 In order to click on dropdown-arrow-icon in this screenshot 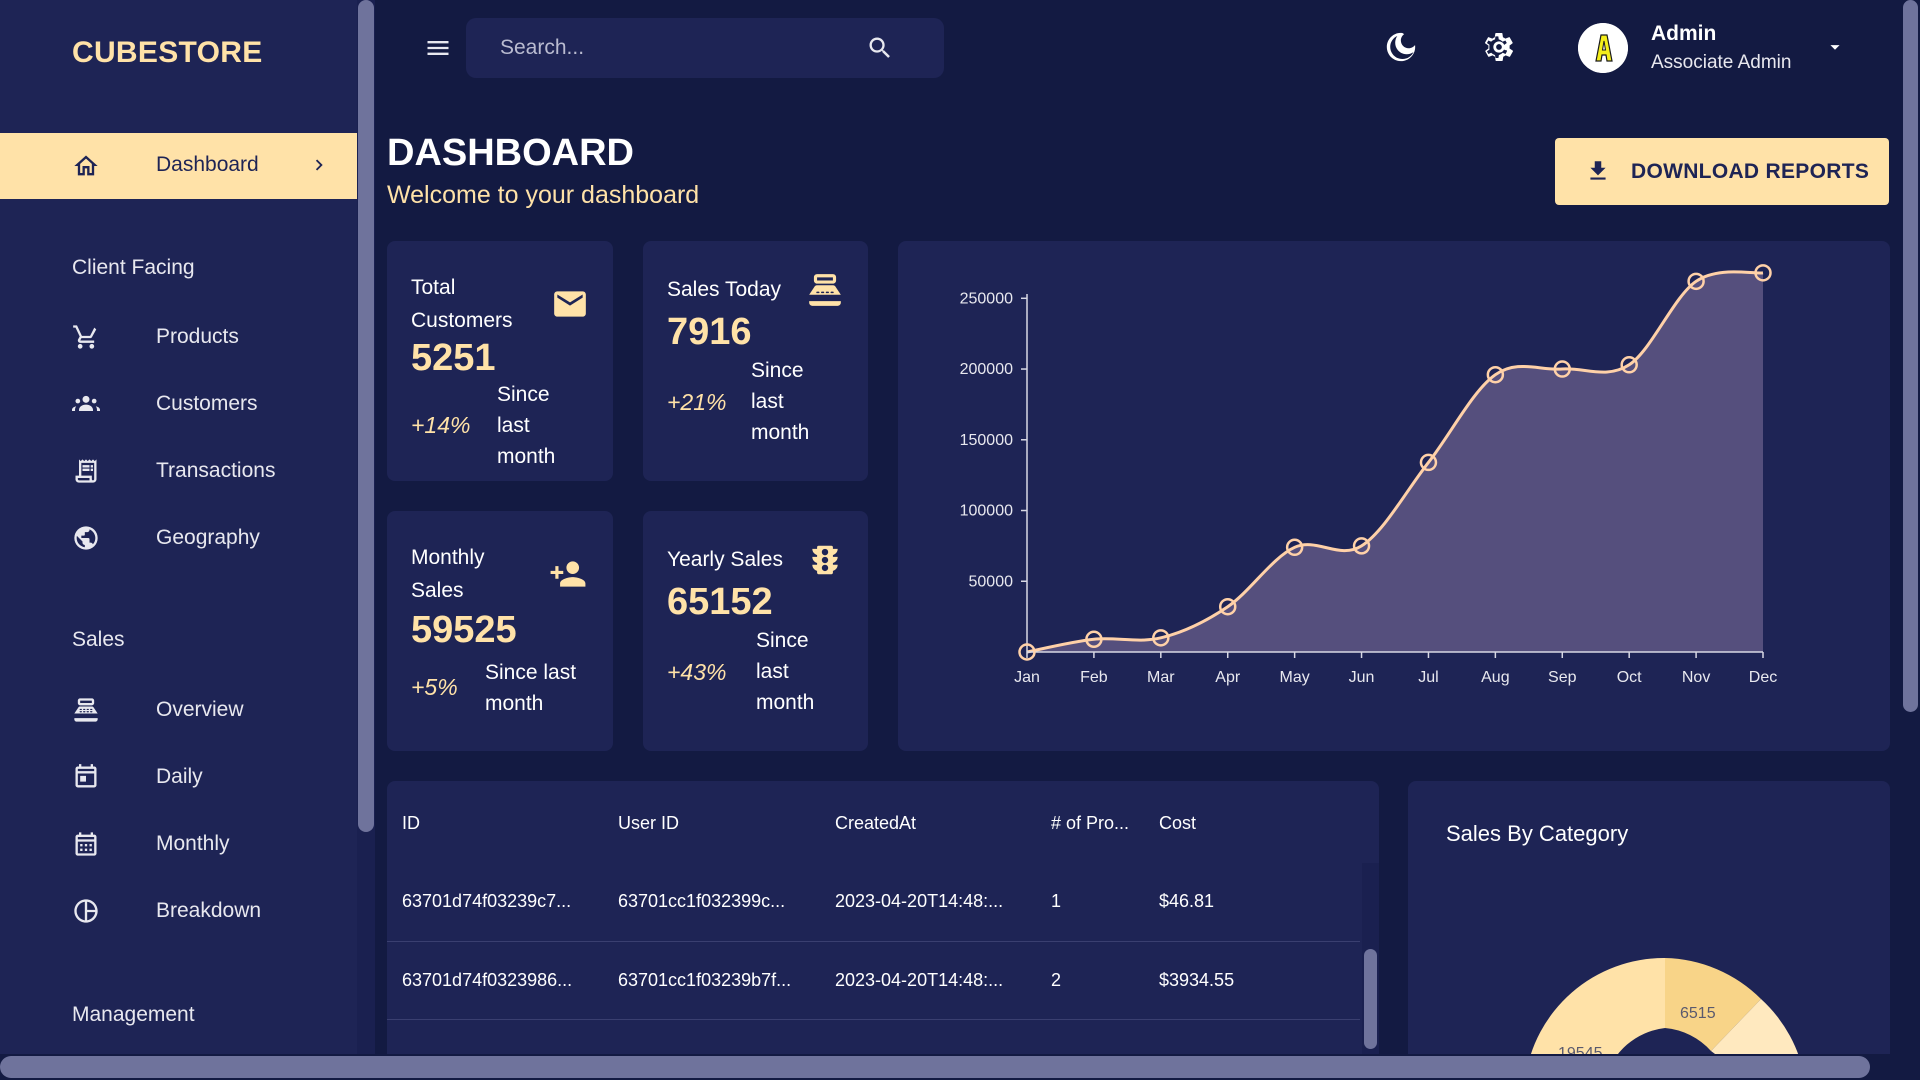, I will do `click(1835, 47)`.